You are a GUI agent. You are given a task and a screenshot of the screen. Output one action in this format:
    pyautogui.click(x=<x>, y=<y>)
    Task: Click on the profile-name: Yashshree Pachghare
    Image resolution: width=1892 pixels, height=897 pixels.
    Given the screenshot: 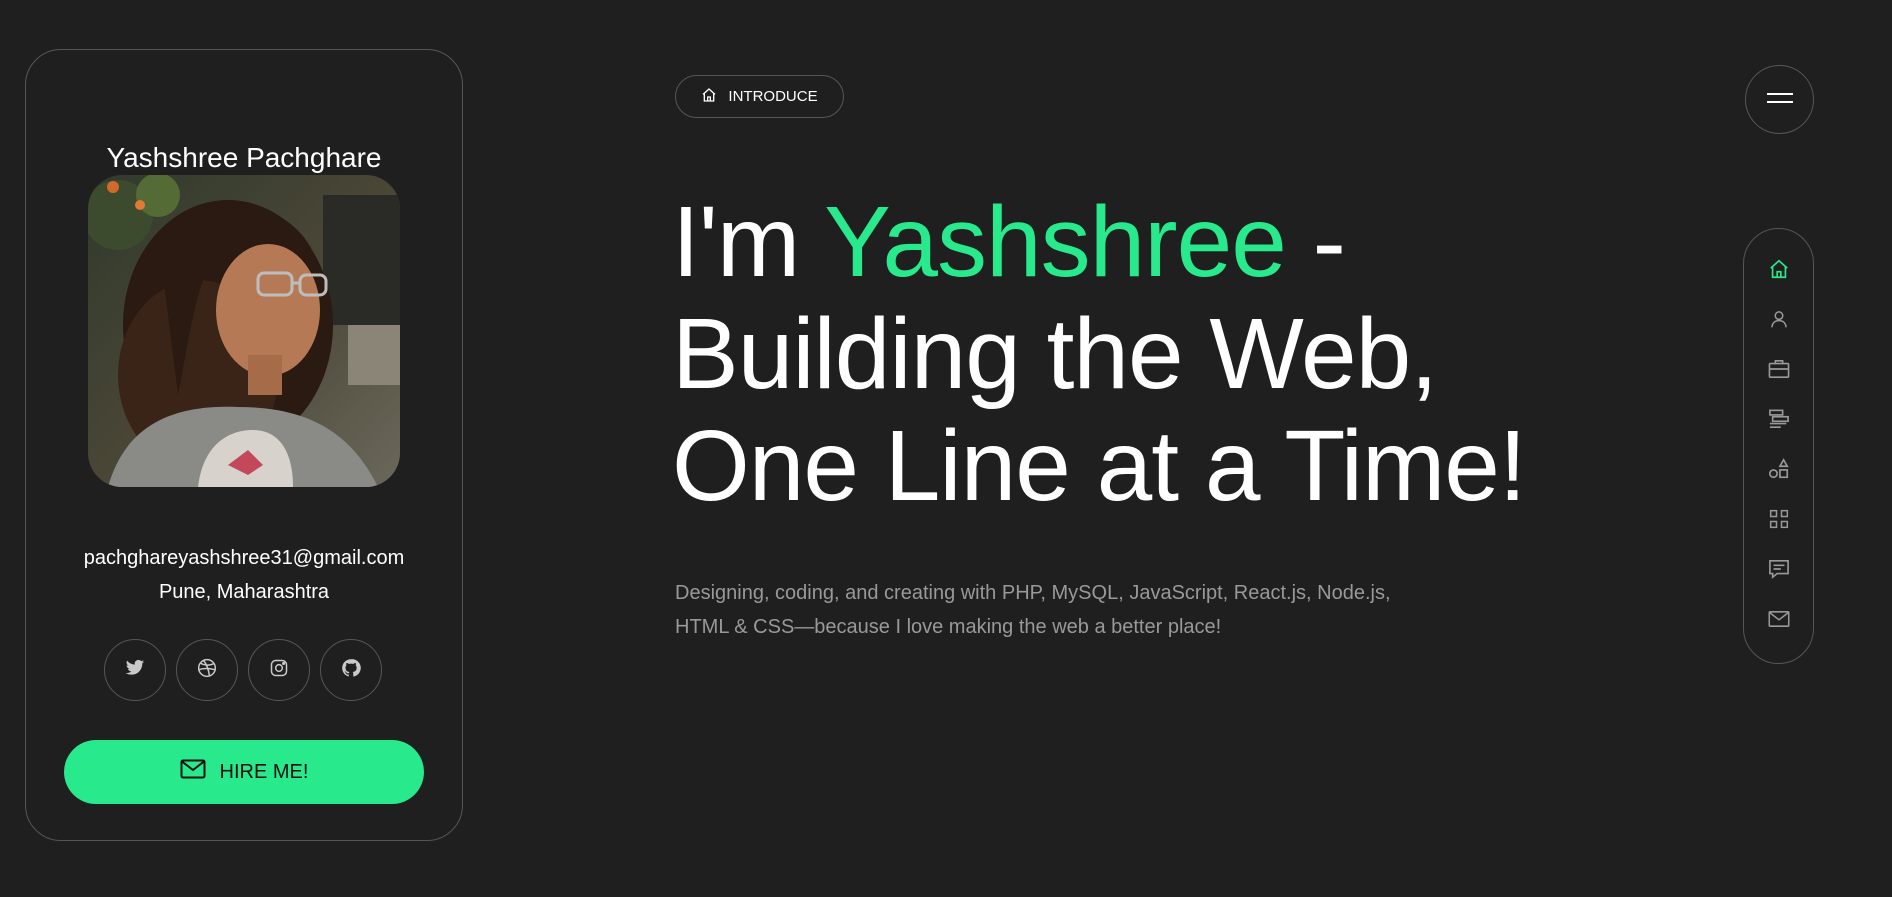 What is the action you would take?
    pyautogui.click(x=244, y=157)
    